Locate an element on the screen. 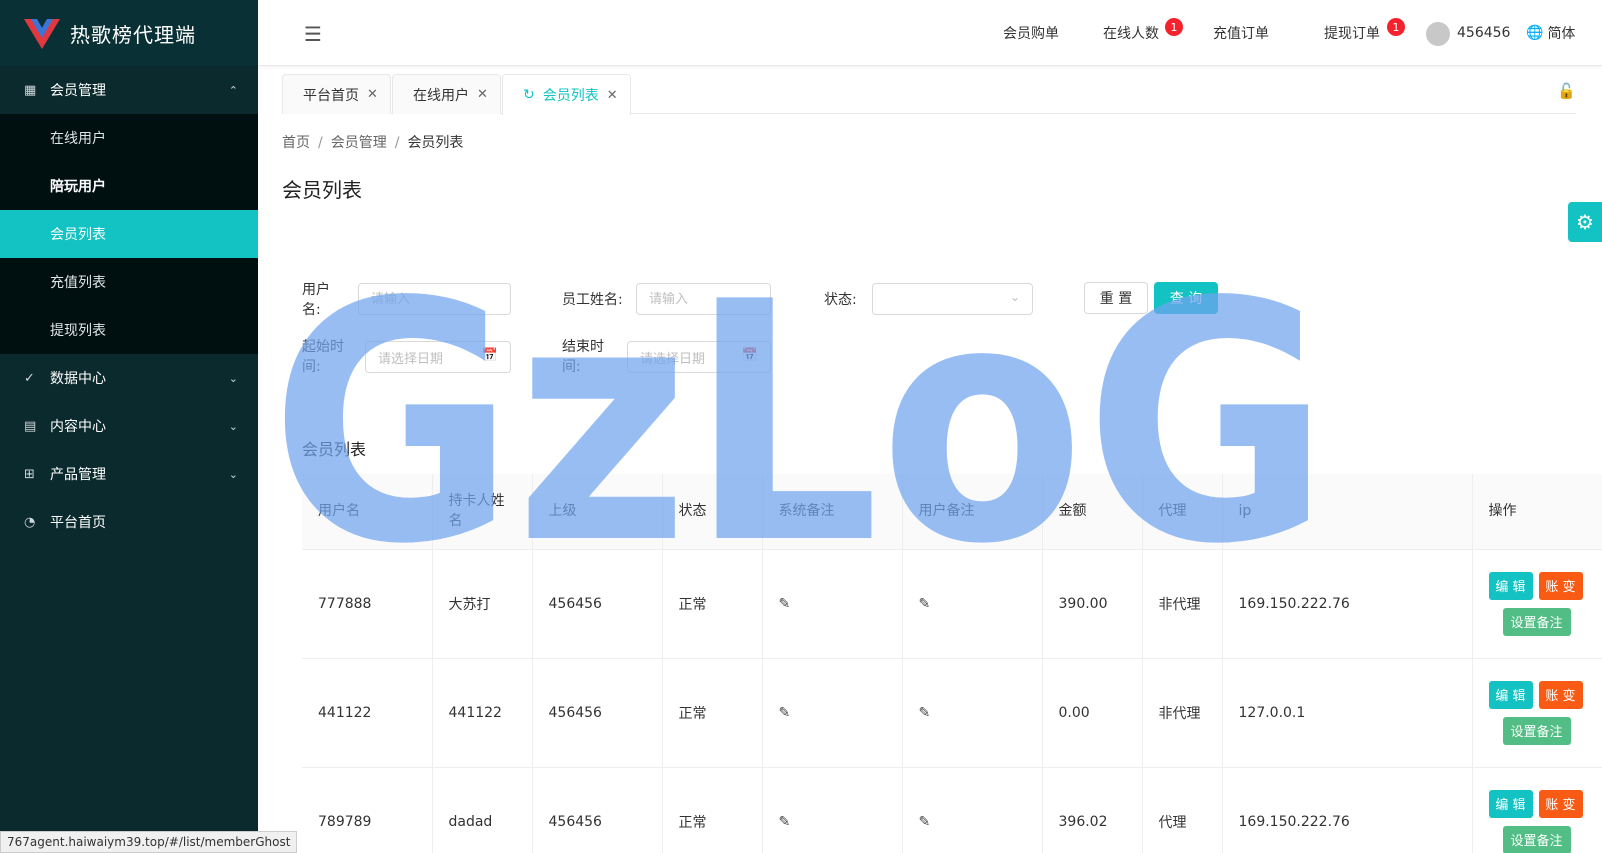 This screenshot has width=1602, height=853. unlock-icon: 🔓 is located at coordinates (1566, 91).